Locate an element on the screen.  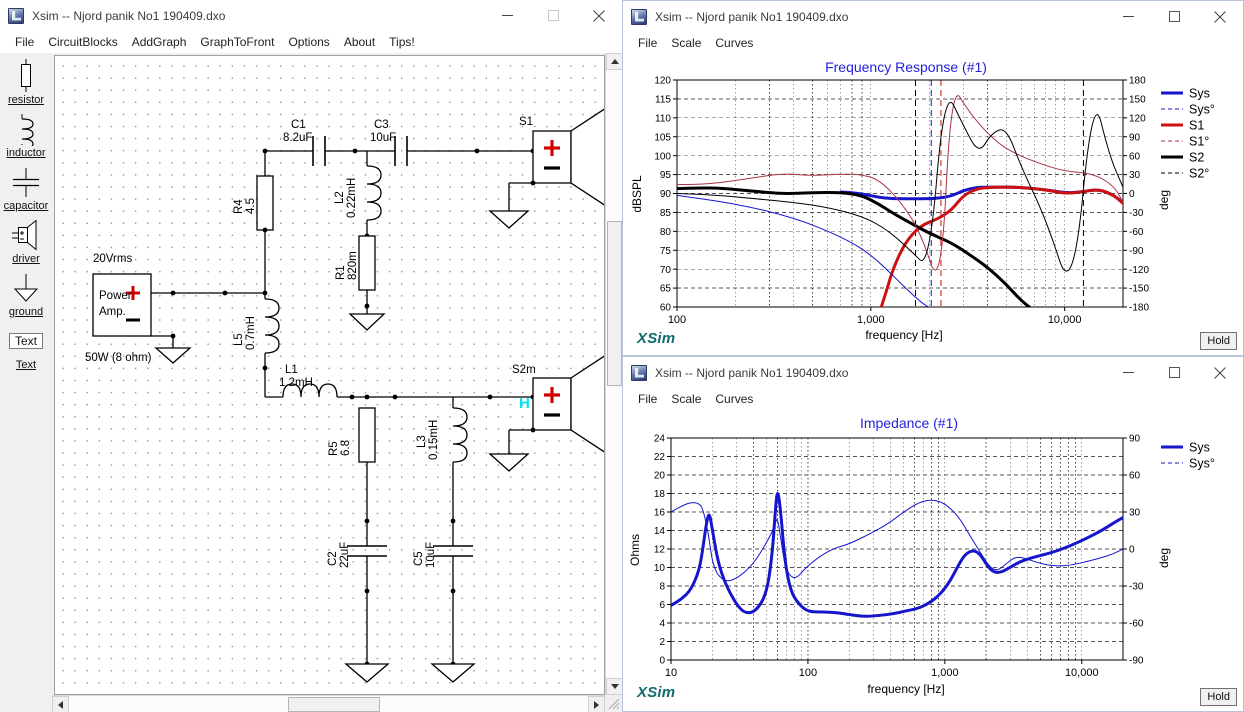
freq-xsim-logo: XSim is located at coordinates (656, 338).